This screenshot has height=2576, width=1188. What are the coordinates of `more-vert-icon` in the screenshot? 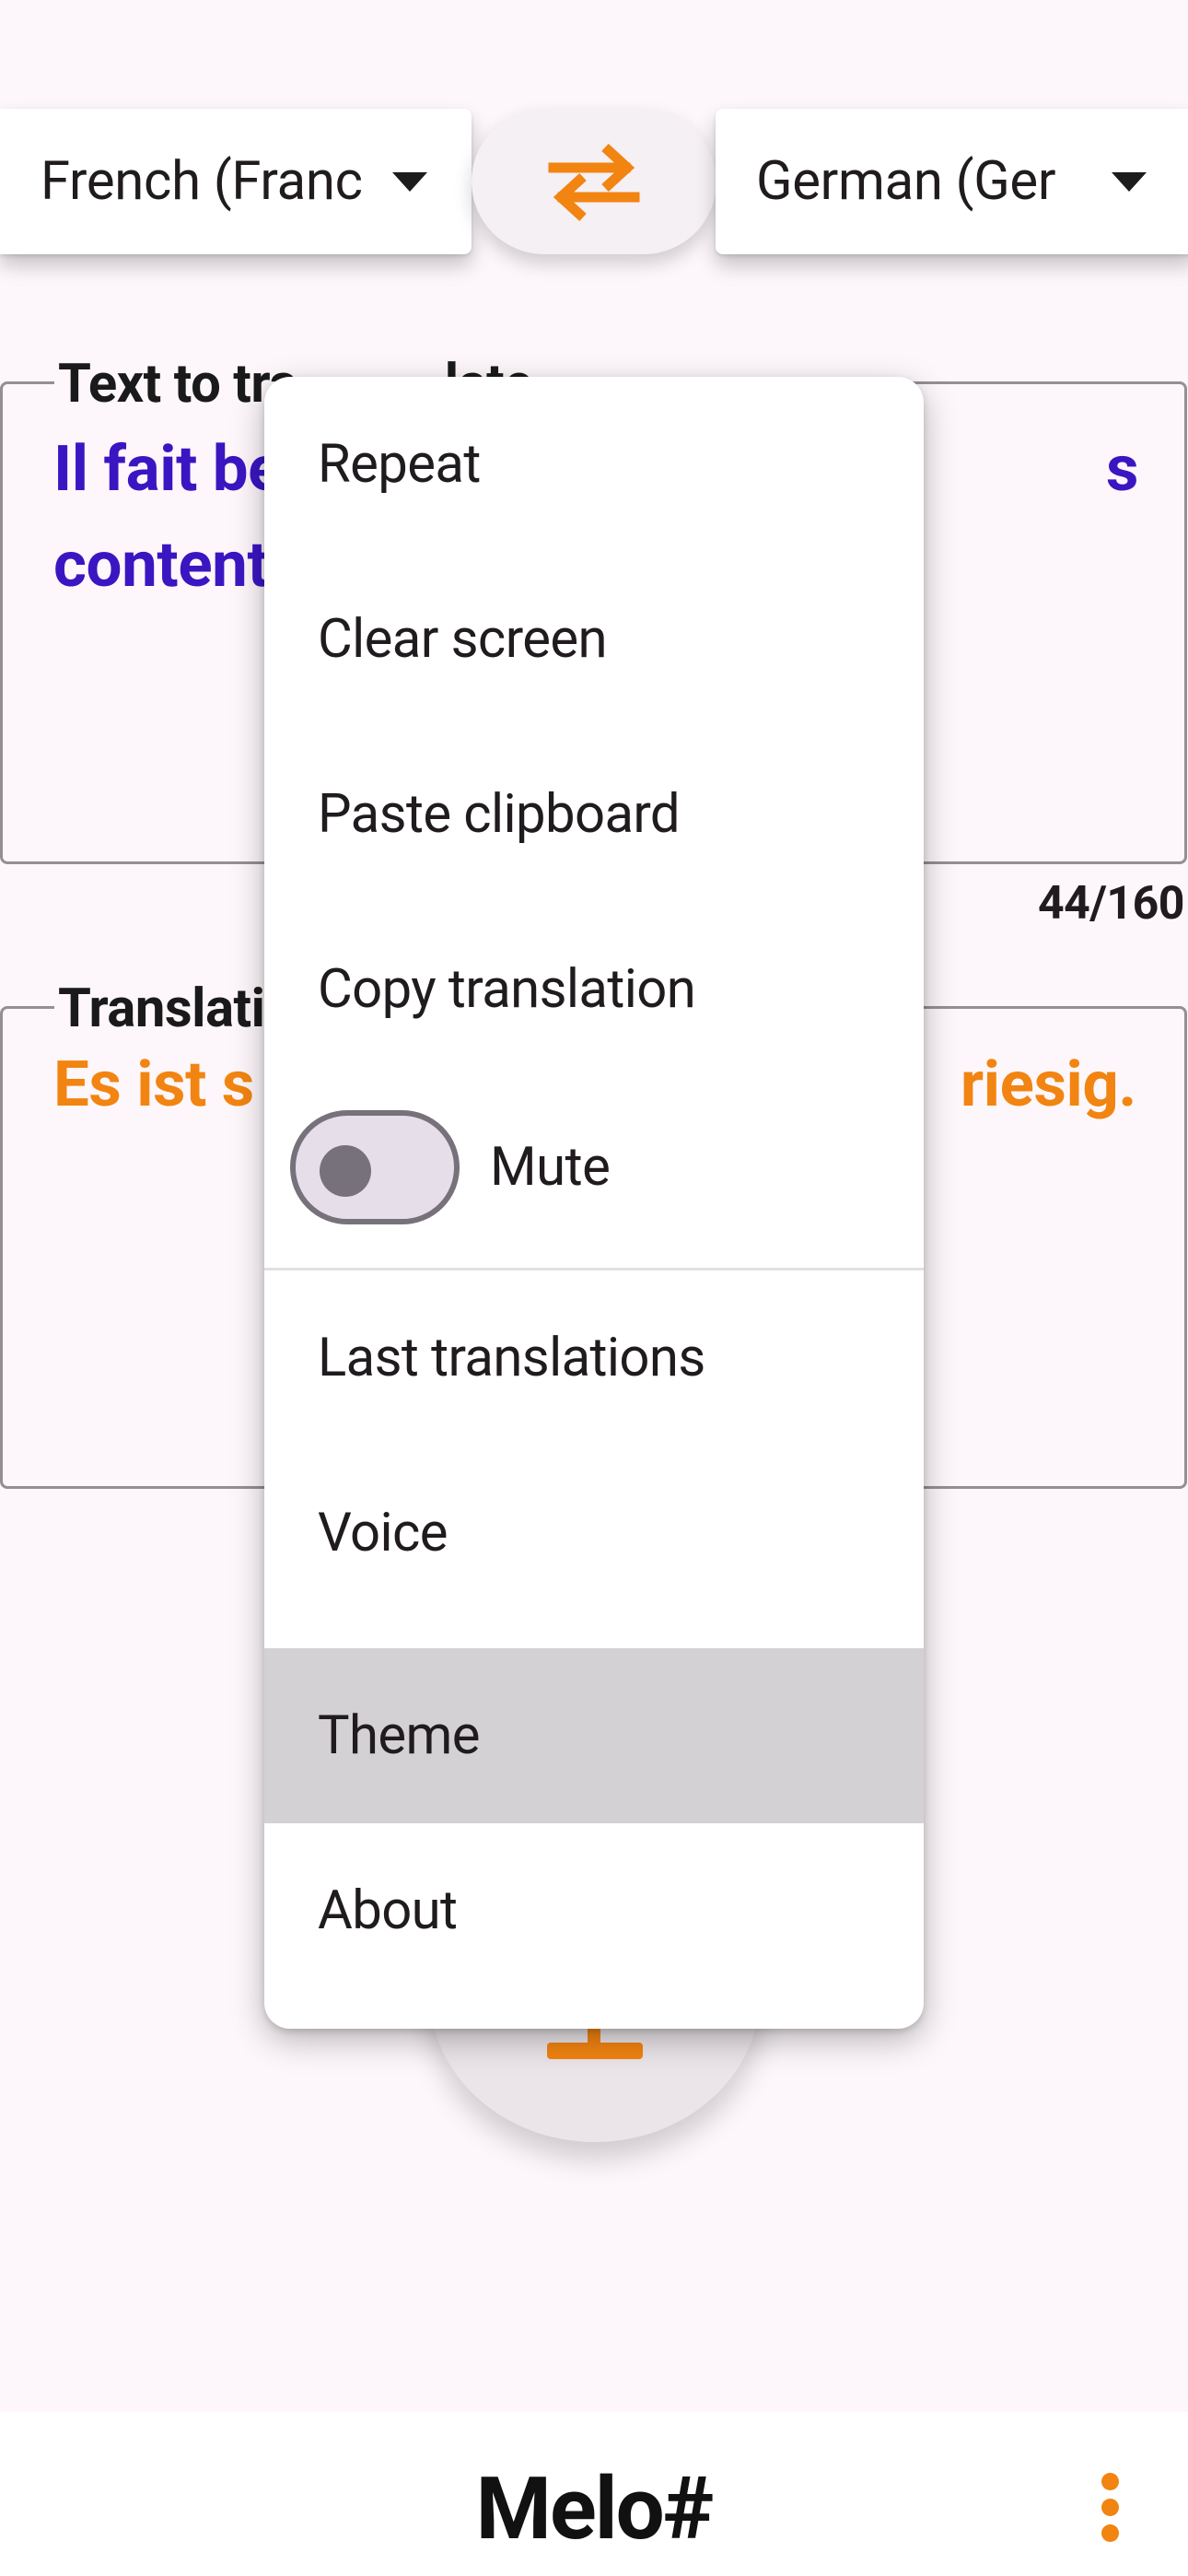 It's located at (1110, 2508).